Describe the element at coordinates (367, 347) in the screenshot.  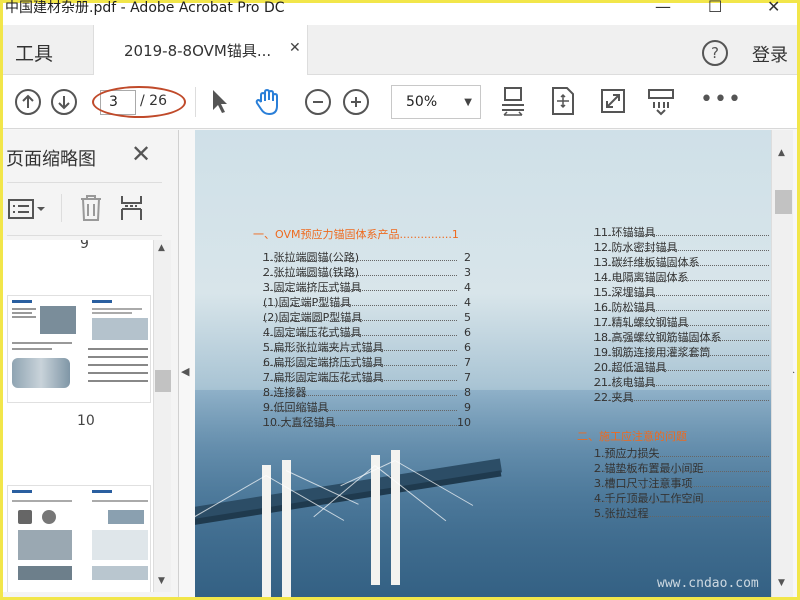
I see `toc-entry: 5.扁形张拉端夹片式锚具 6` at that location.